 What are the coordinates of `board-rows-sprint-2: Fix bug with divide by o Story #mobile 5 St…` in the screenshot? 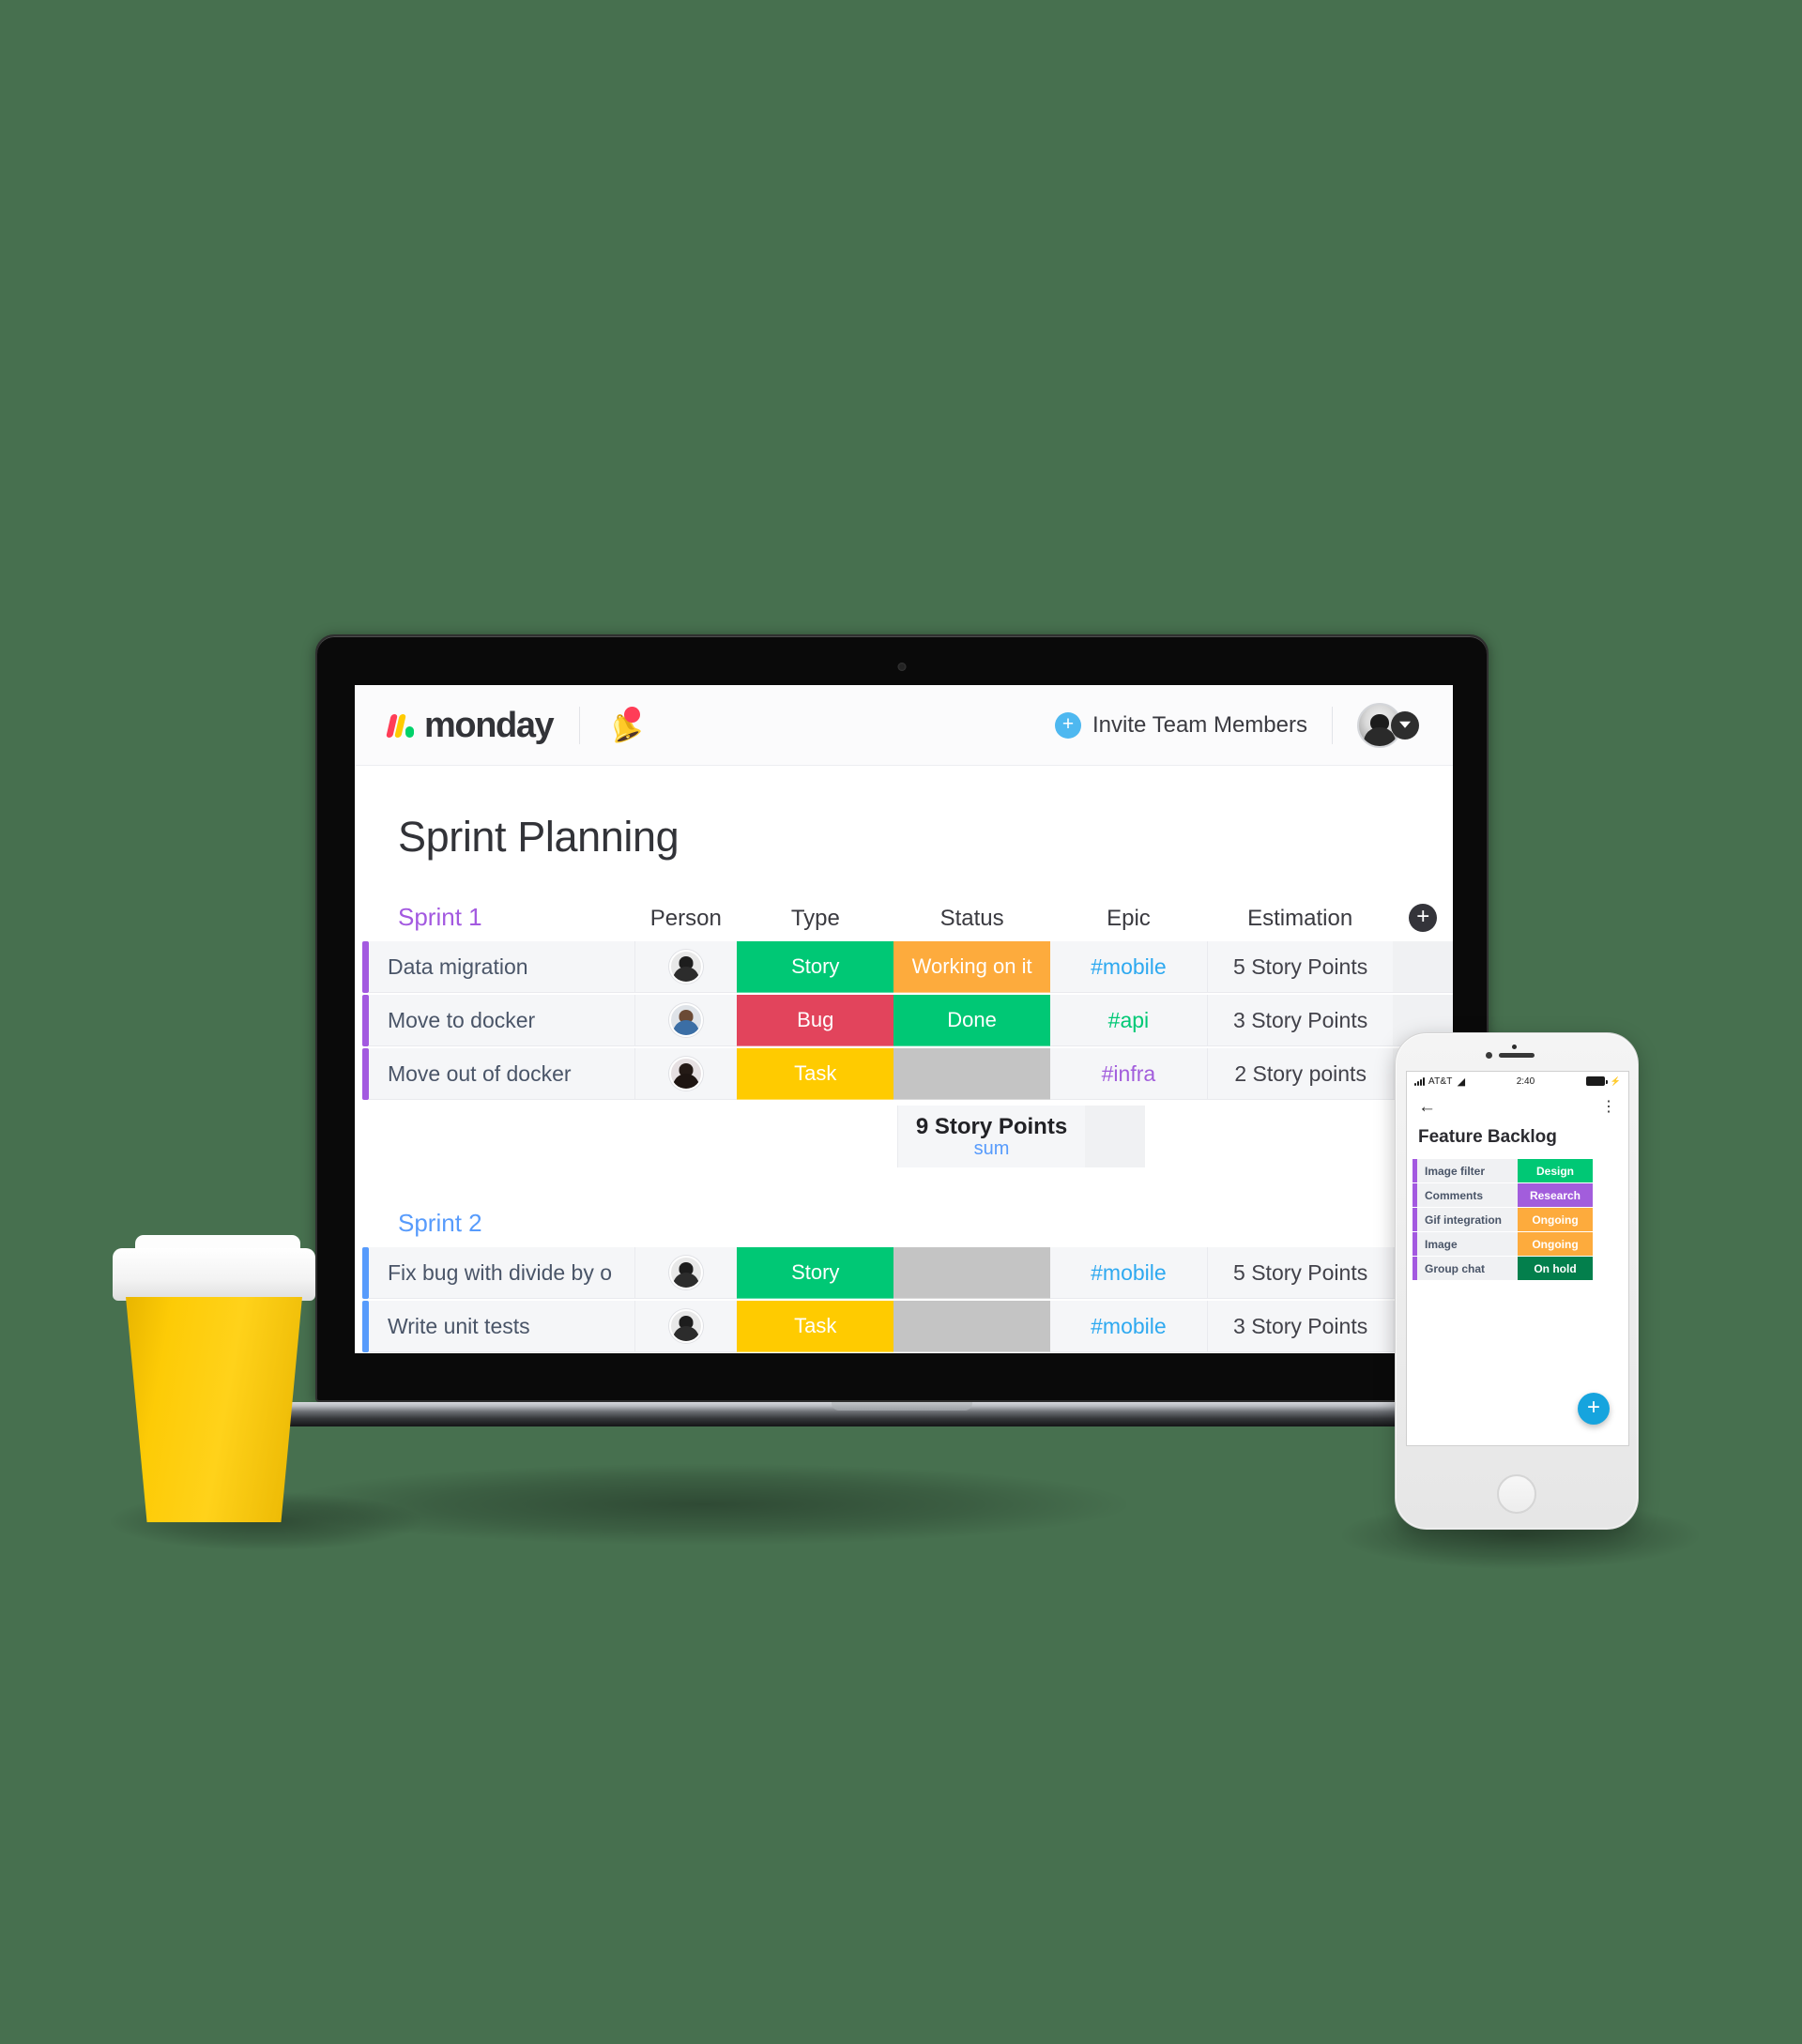 It's located at (904, 1299).